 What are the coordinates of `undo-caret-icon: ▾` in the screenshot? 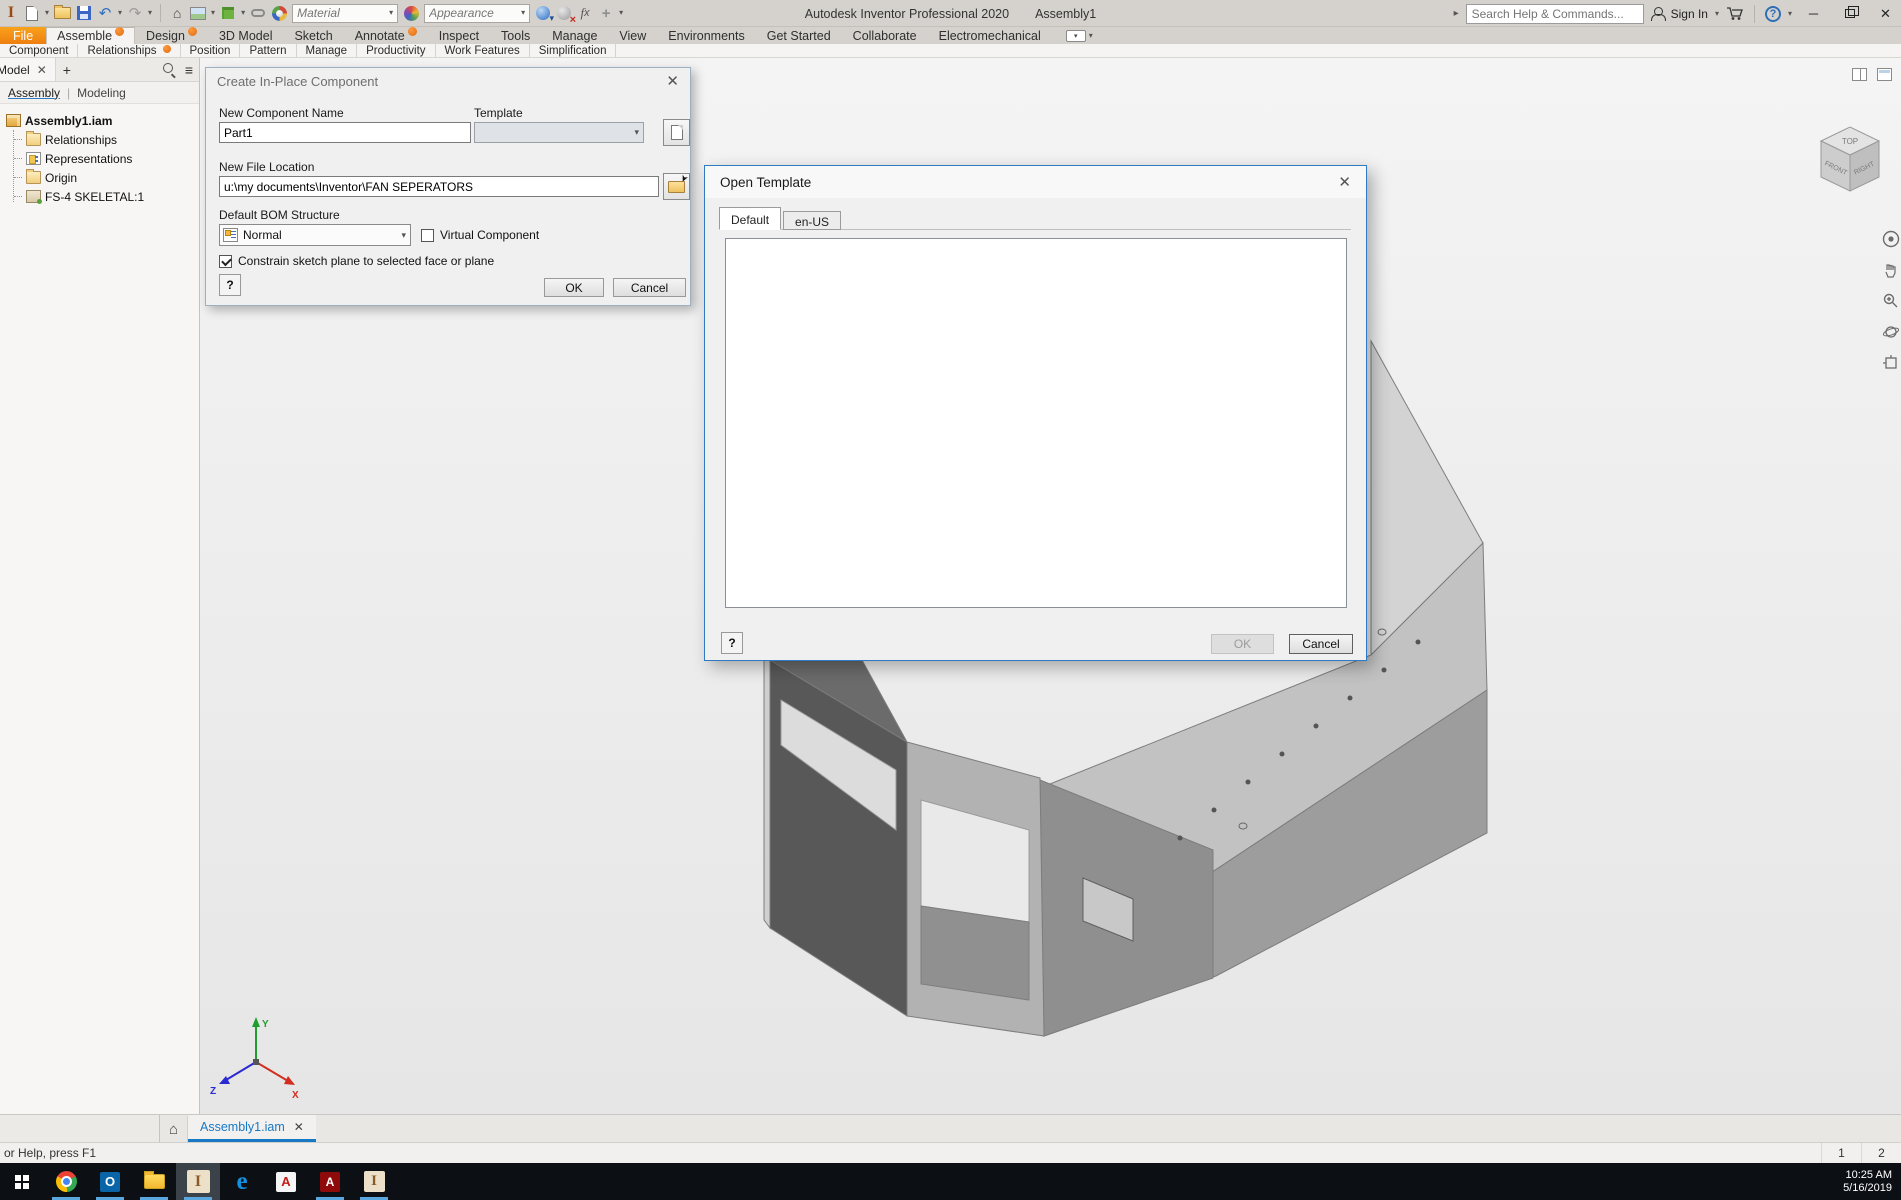 It's located at (120, 13).